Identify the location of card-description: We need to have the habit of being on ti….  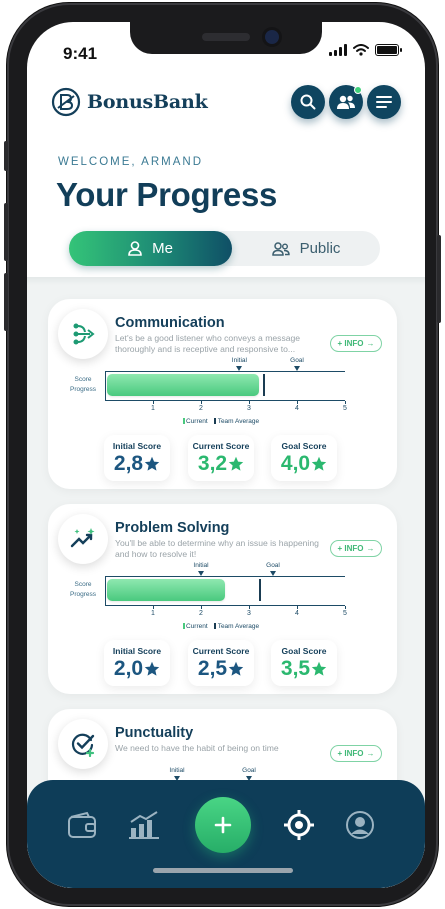
(197, 748).